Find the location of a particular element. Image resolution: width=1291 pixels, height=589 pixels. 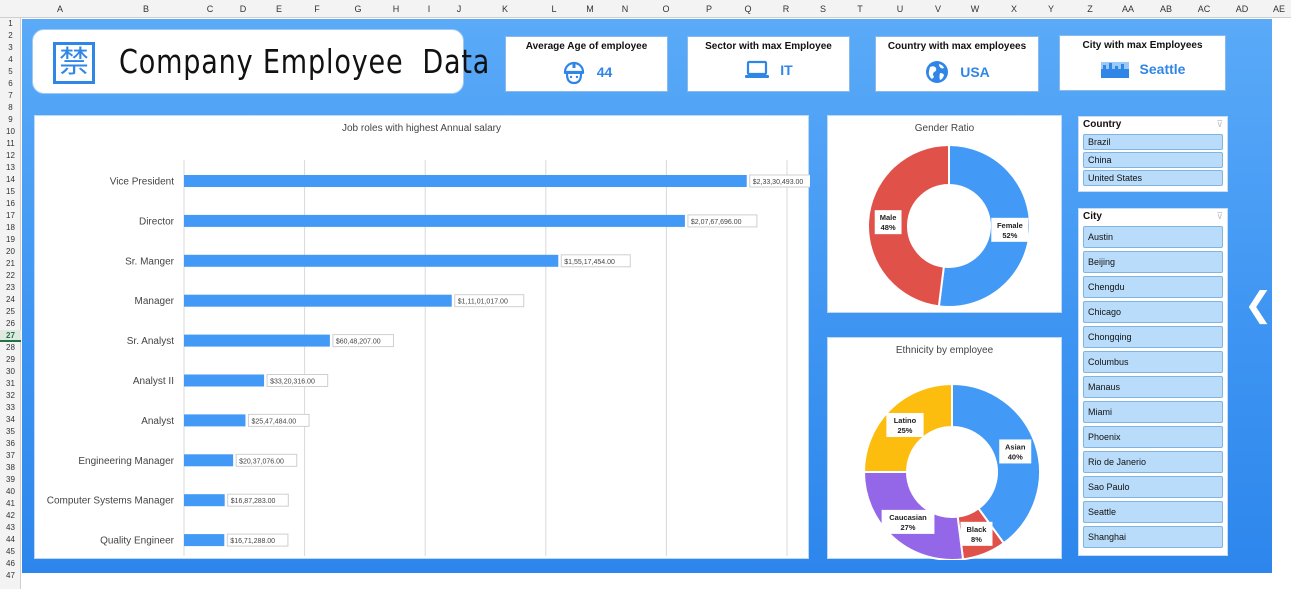

slicer-item: Phoenix is located at coordinates (1153, 437).